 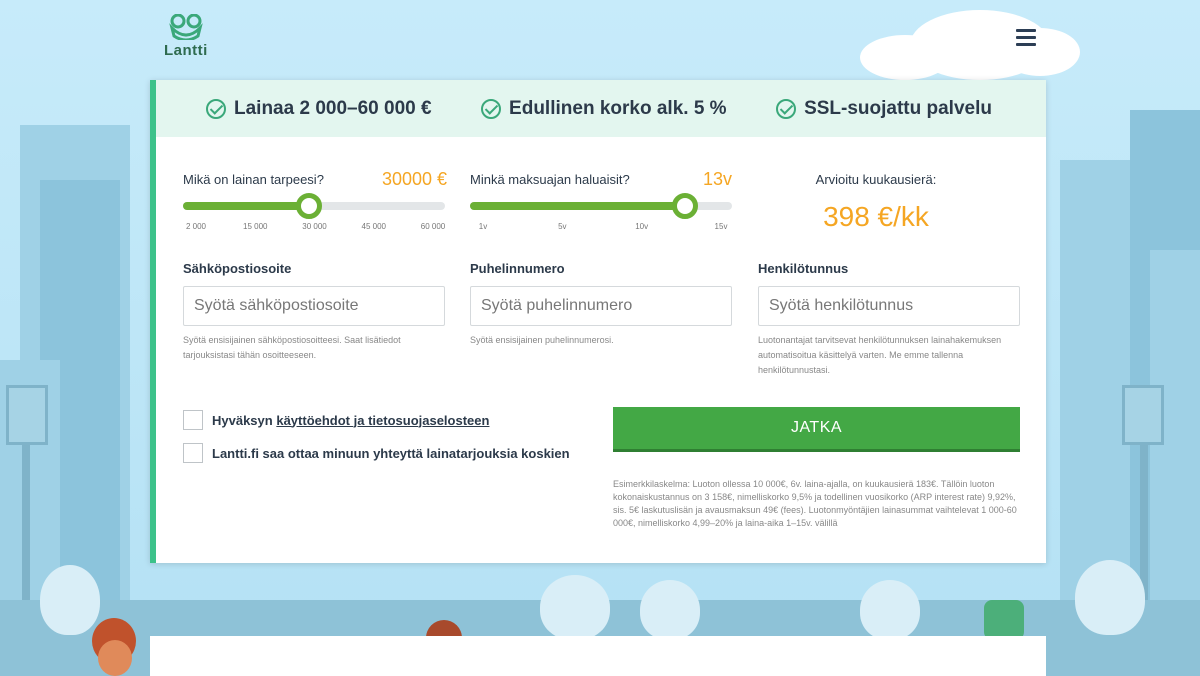 I want to click on phone-help-text: Syötä ensisijainen puhelinnumerosi., so click(x=542, y=340).